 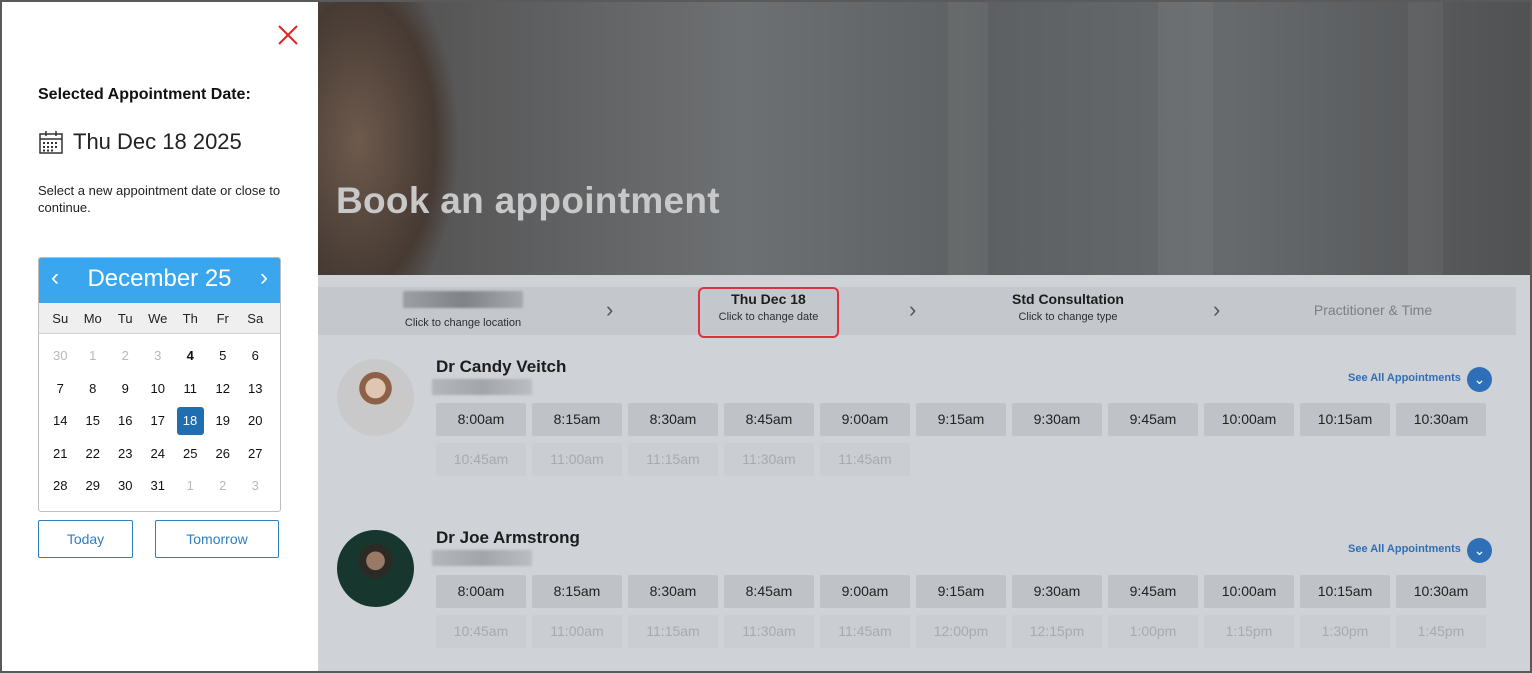 What do you see at coordinates (463, 311) in the screenshot?
I see `step-location: Click to change location` at bounding box center [463, 311].